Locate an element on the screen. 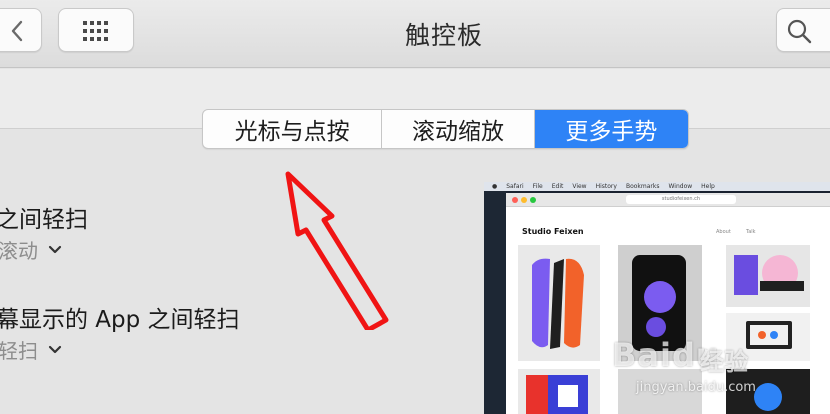  zoom-dot-icon is located at coordinates (533, 200).